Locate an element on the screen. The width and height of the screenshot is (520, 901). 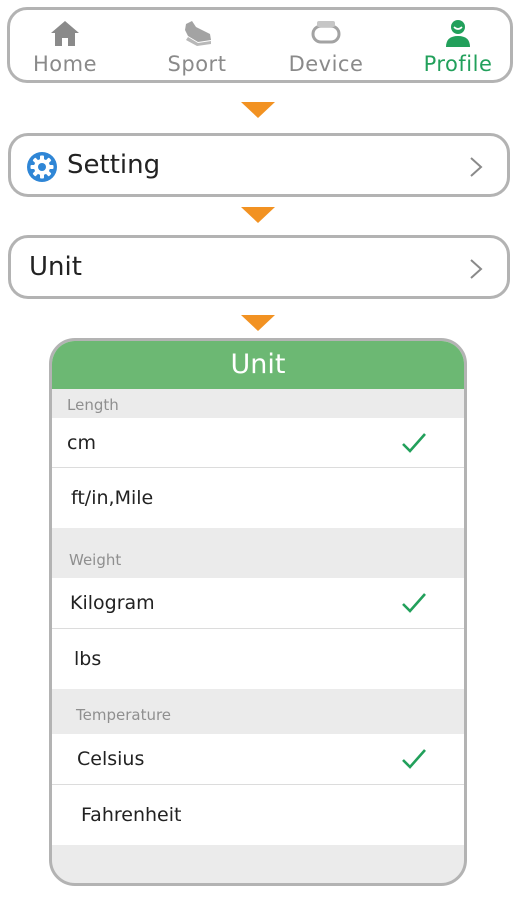
unit-row: Unit is located at coordinates (259, 267).